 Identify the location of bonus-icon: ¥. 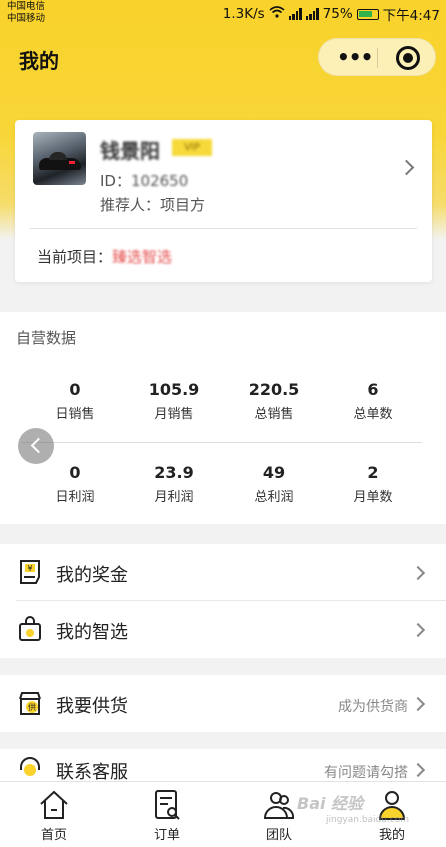
(30, 572).